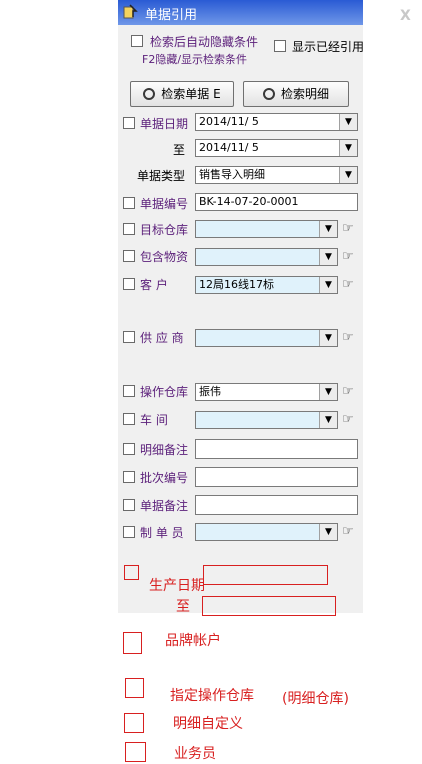 Image resolution: width=422 pixels, height=764 pixels. Describe the element at coordinates (164, 392) in the screenshot. I see `op-wh-label: 操作仓库` at that location.